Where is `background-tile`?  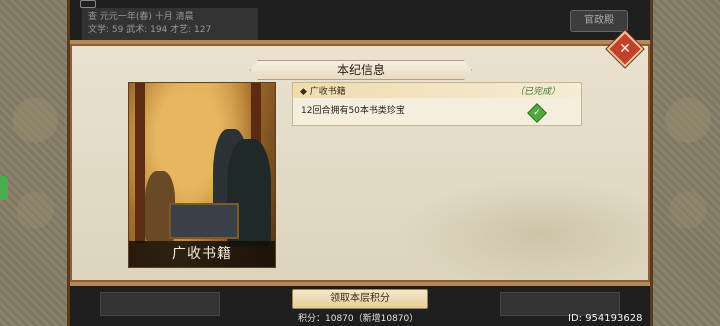 background-tile is located at coordinates (160, 304).